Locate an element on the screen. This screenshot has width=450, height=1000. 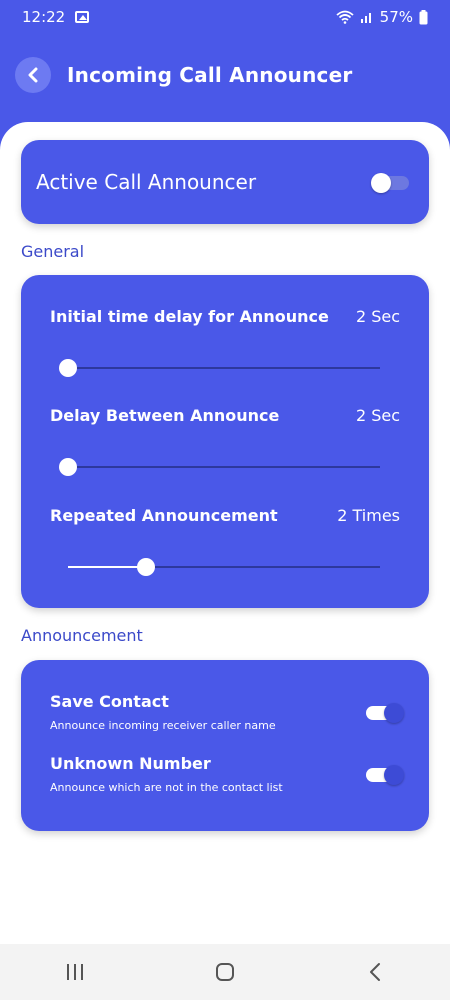
back-button is located at coordinates (33, 75).